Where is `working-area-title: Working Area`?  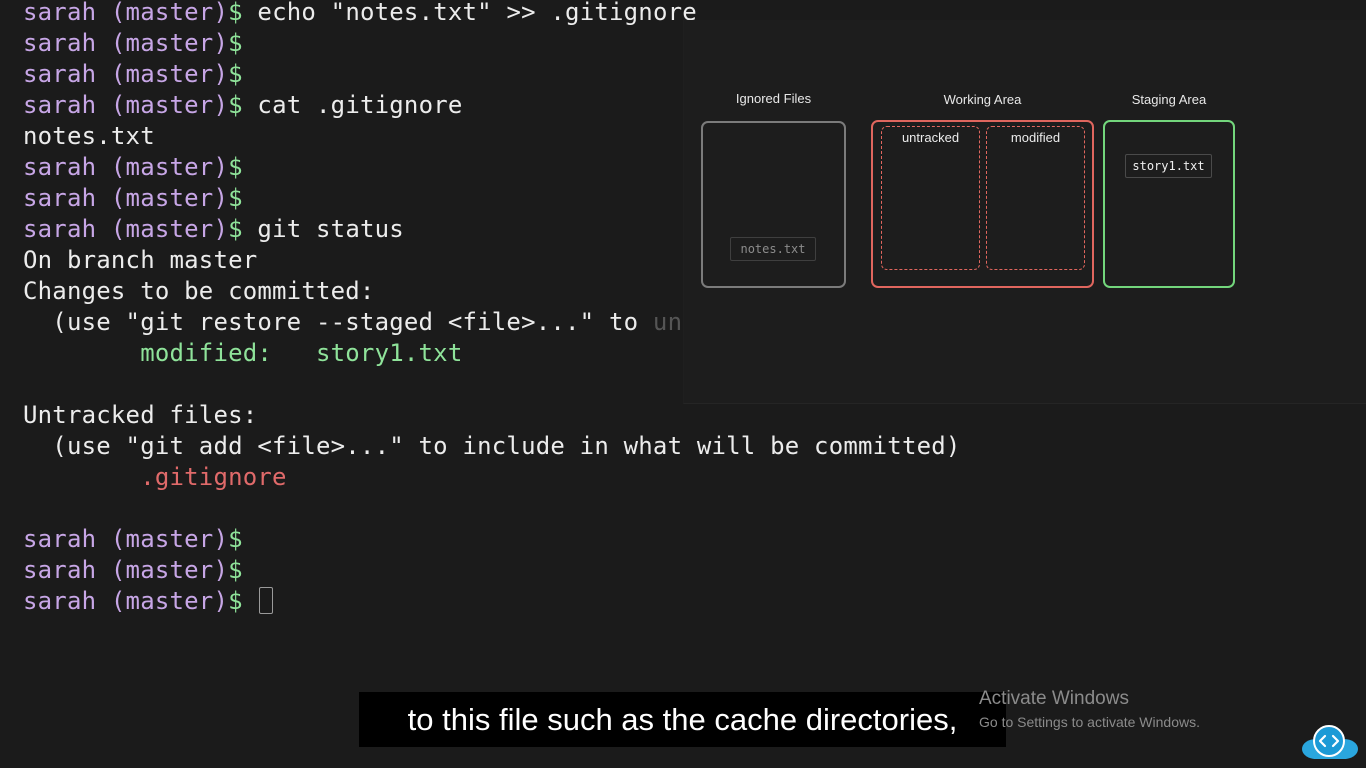 working-area-title: Working Area is located at coordinates (982, 99).